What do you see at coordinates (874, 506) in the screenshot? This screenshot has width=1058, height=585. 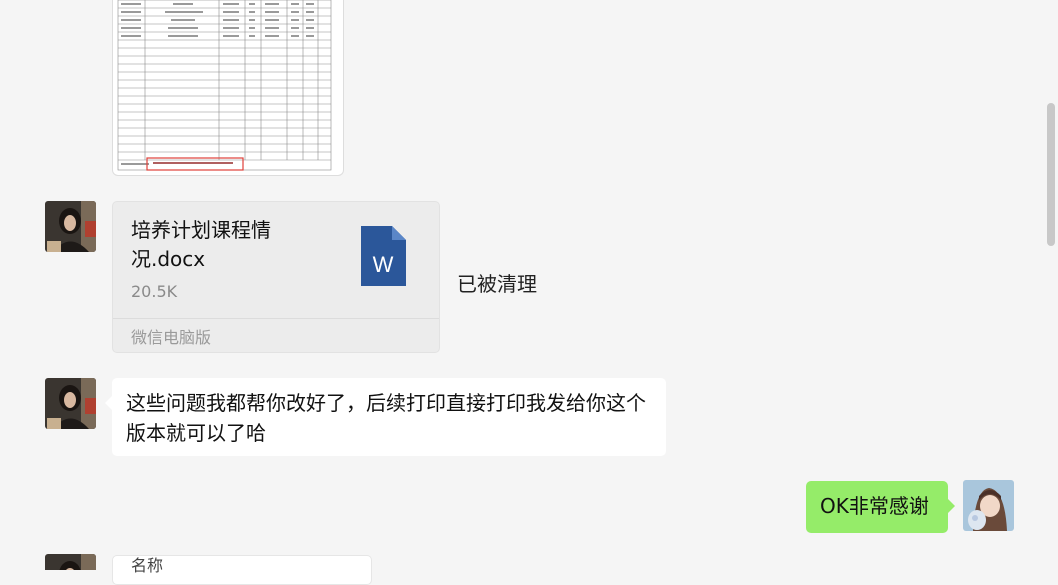 I see `message-text: OK非常感谢` at bounding box center [874, 506].